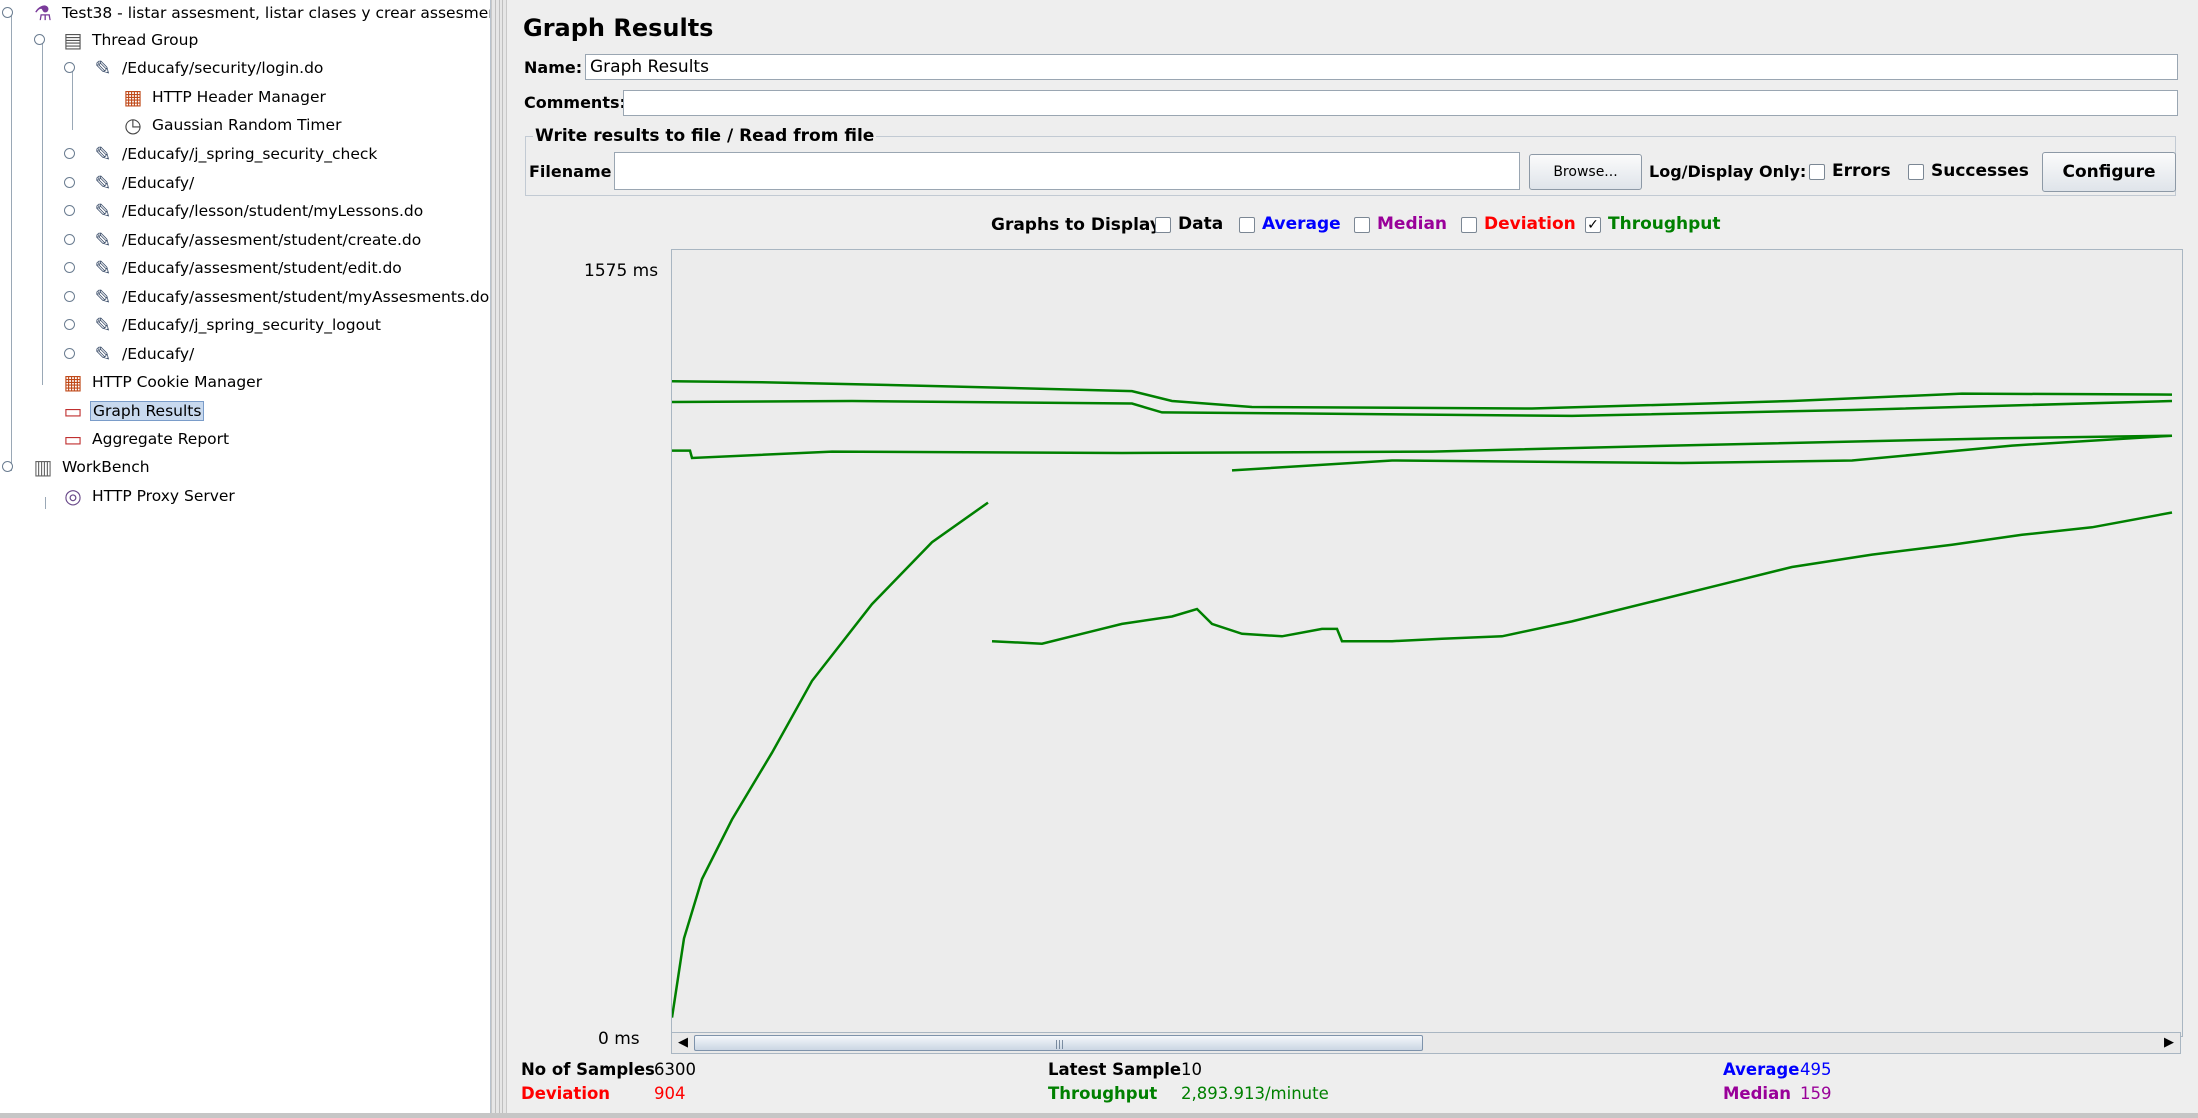 This screenshot has width=2198, height=1118. I want to click on throughput-option-label: Throughput, so click(1664, 224).